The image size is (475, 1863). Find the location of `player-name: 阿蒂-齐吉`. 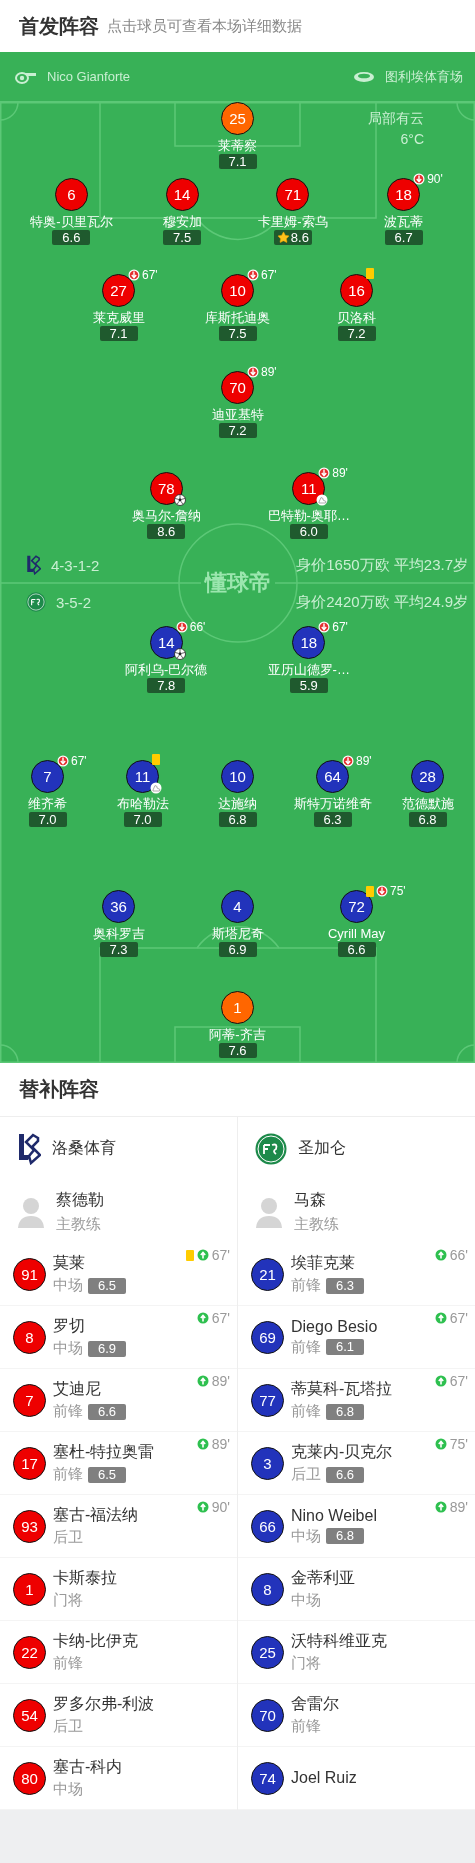

player-name: 阿蒂-齐吉 is located at coordinates (237, 1034).